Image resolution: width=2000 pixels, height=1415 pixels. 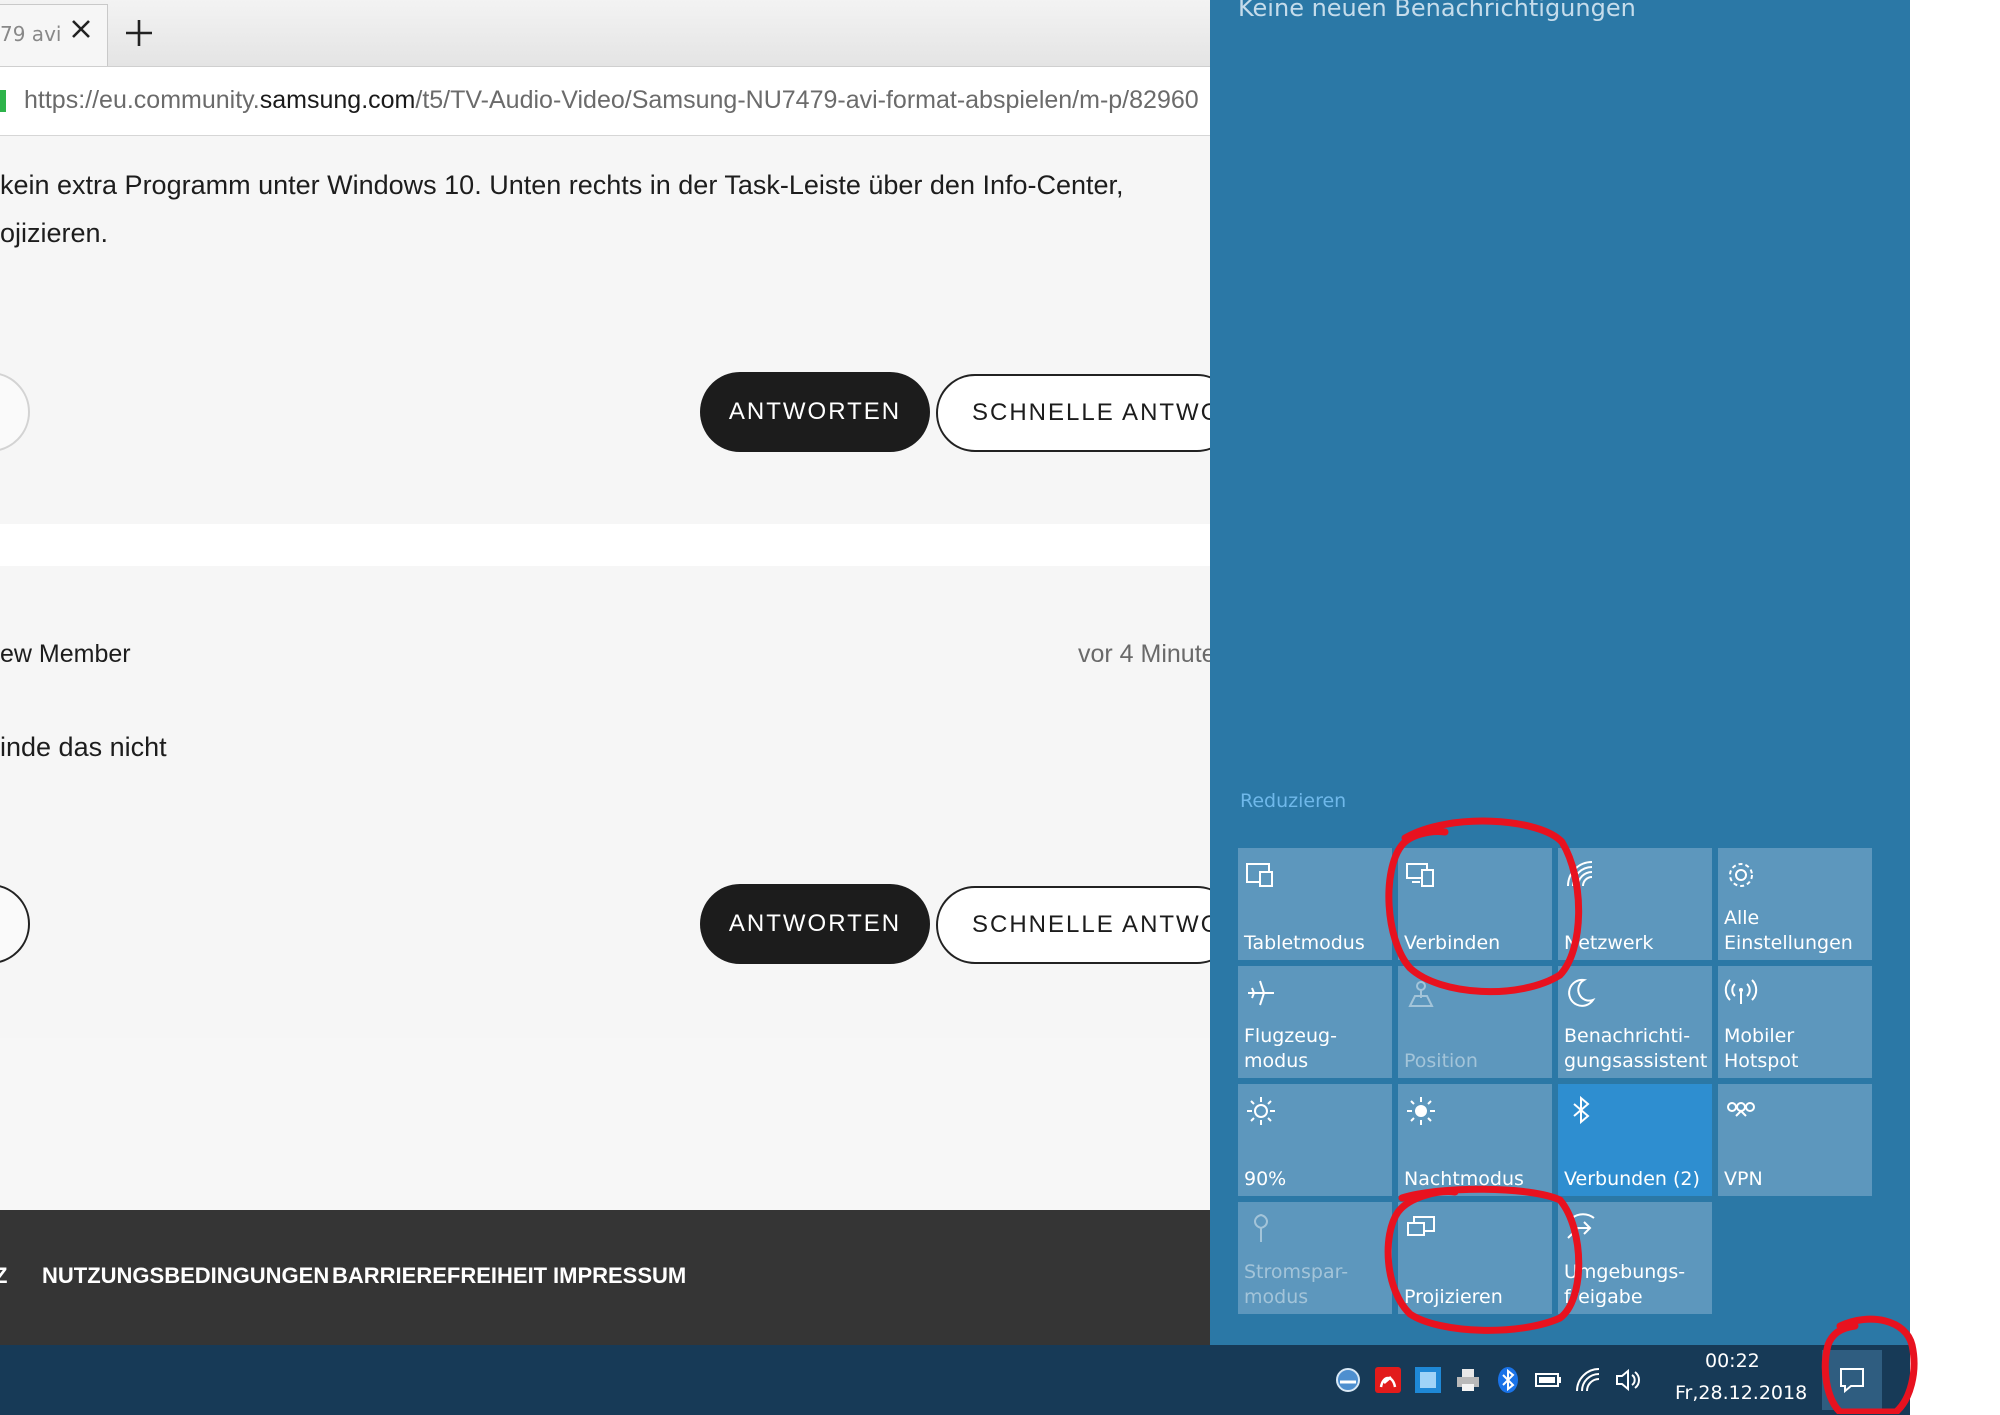 What do you see at coordinates (1296, 1284) in the screenshot?
I see `tile-label: Stromspar- modus` at bounding box center [1296, 1284].